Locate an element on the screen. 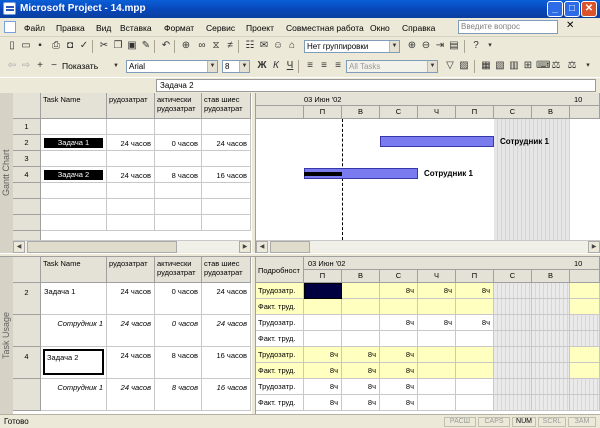 Image resolution: width=600 pixels, height=428 pixels. app-icon is located at coordinates (9, 8).